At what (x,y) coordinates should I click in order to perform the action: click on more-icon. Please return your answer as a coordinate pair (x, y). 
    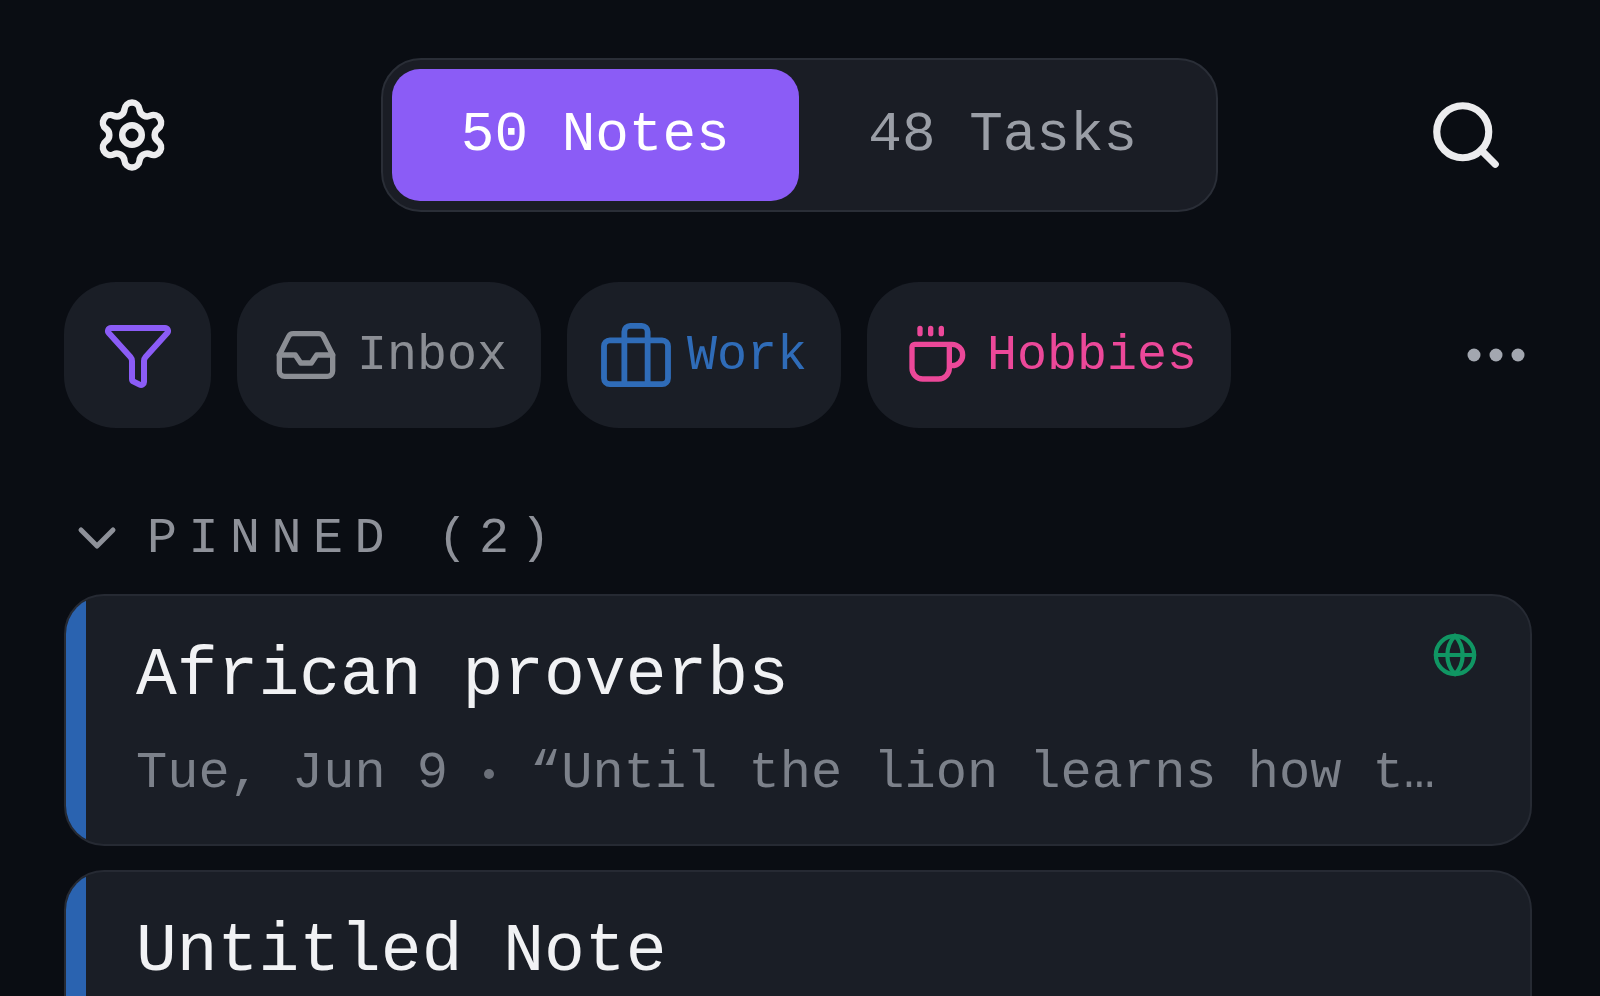
    Looking at the image, I should click on (1496, 355).